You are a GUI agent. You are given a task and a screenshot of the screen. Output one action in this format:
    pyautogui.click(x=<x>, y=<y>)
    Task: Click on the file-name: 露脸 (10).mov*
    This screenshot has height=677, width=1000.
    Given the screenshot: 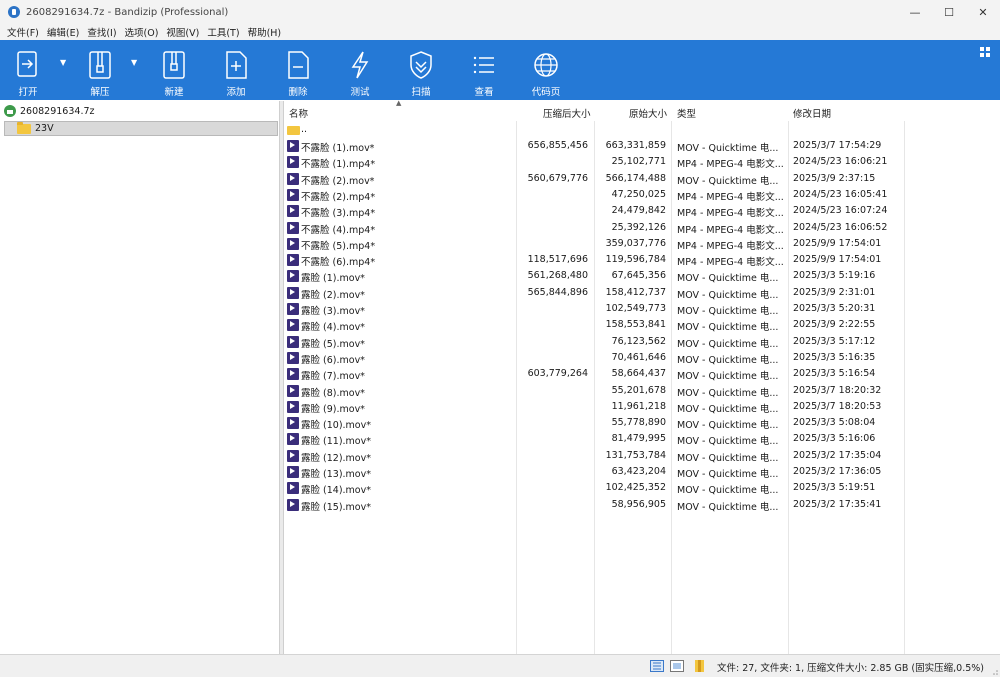 What is the action you would take?
    pyautogui.click(x=336, y=426)
    